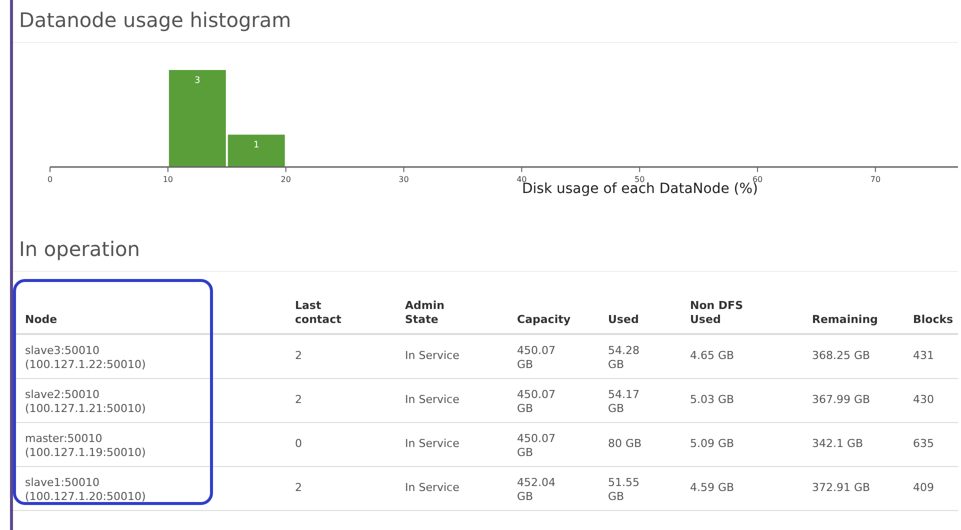 The height and width of the screenshot is (530, 961). What do you see at coordinates (838, 444) in the screenshot?
I see `table-cell: 342.1 GB` at bounding box center [838, 444].